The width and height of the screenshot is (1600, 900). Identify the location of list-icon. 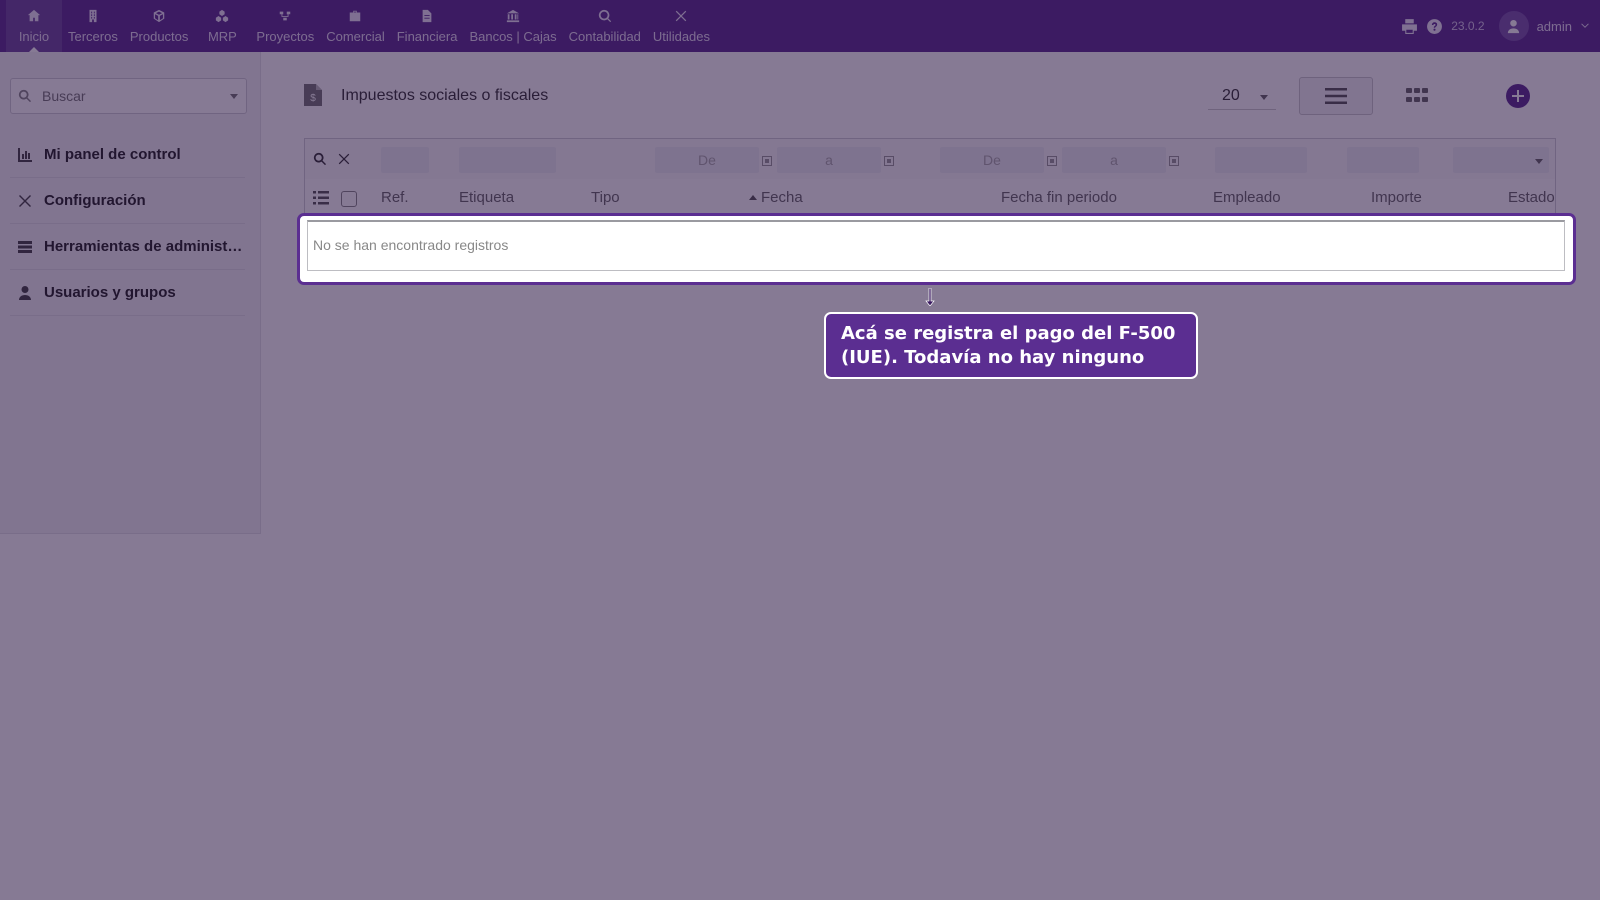
(1336, 96).